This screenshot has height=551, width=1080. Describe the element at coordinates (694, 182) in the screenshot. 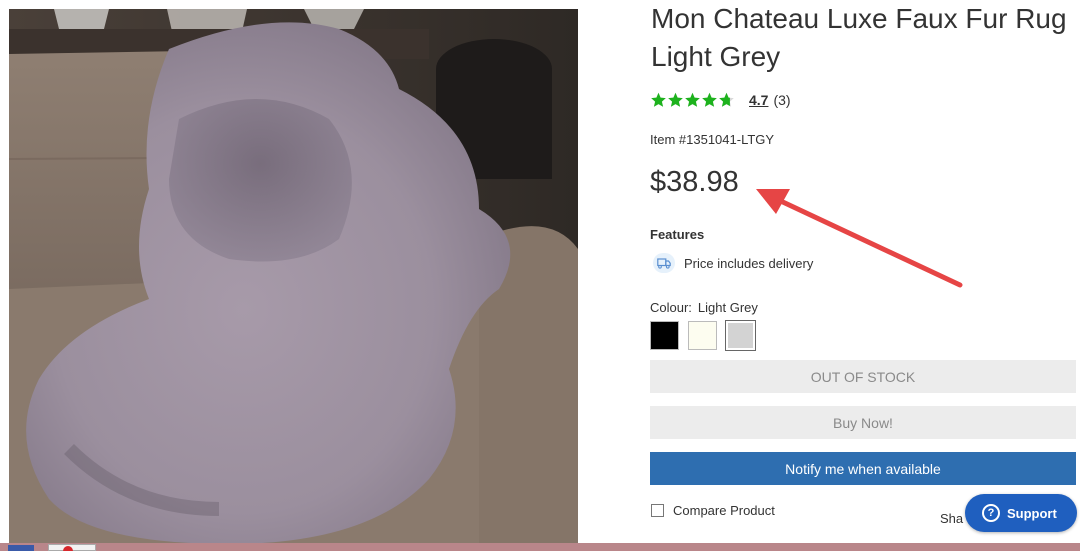

I see `product-price: $38.98` at that location.